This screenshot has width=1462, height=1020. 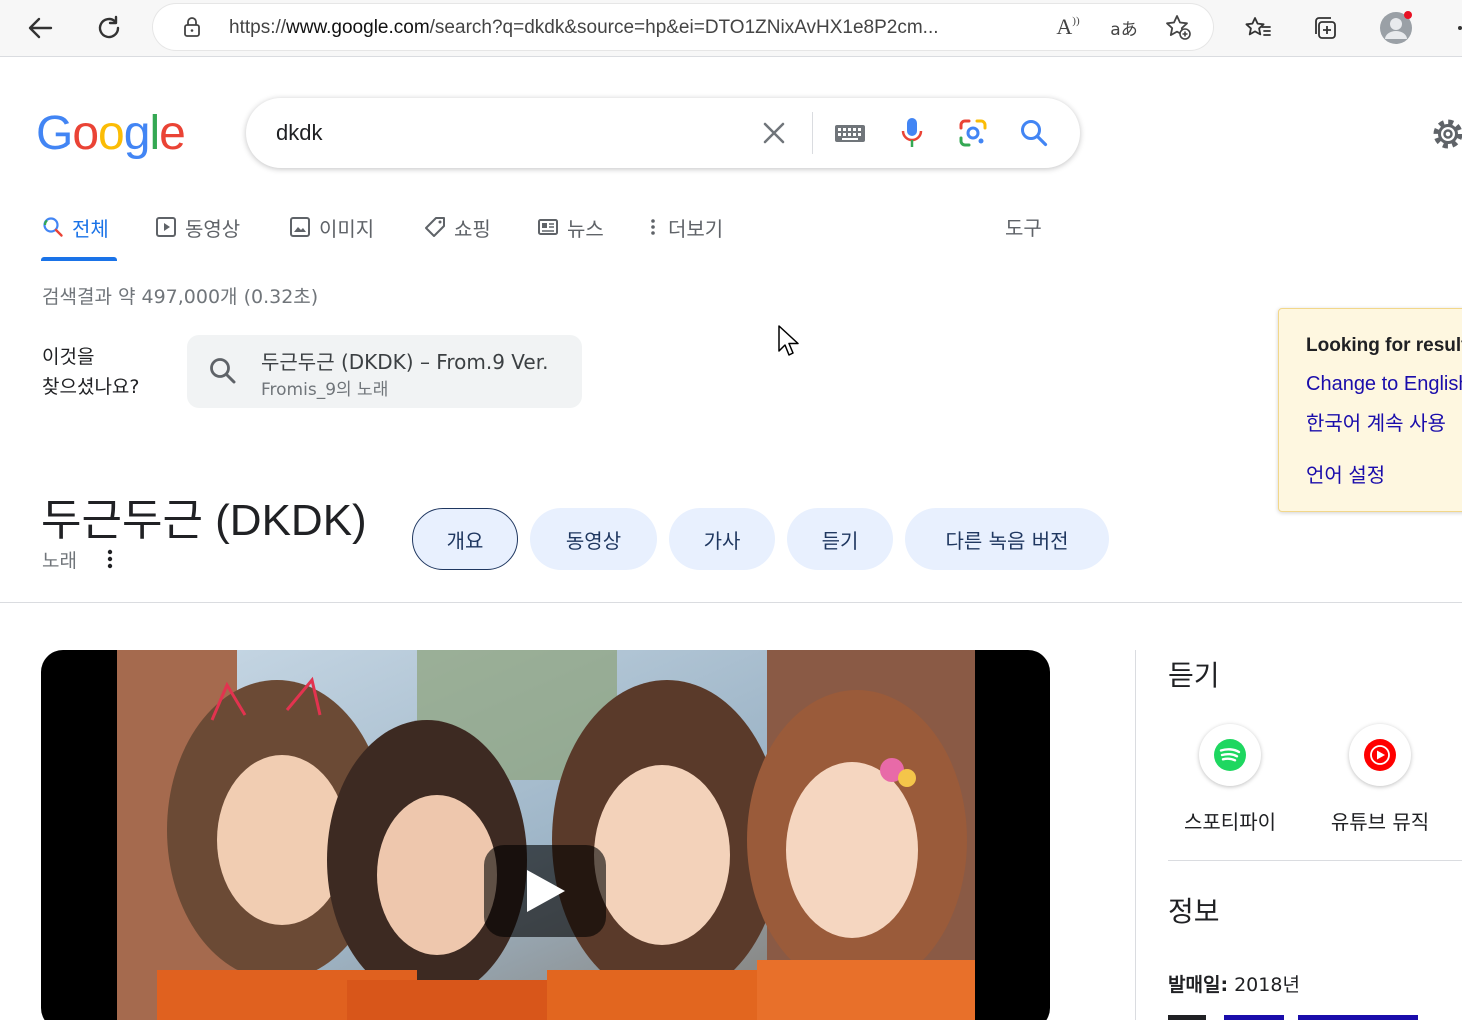 I want to click on tab-images: 이미지, so click(x=331, y=227).